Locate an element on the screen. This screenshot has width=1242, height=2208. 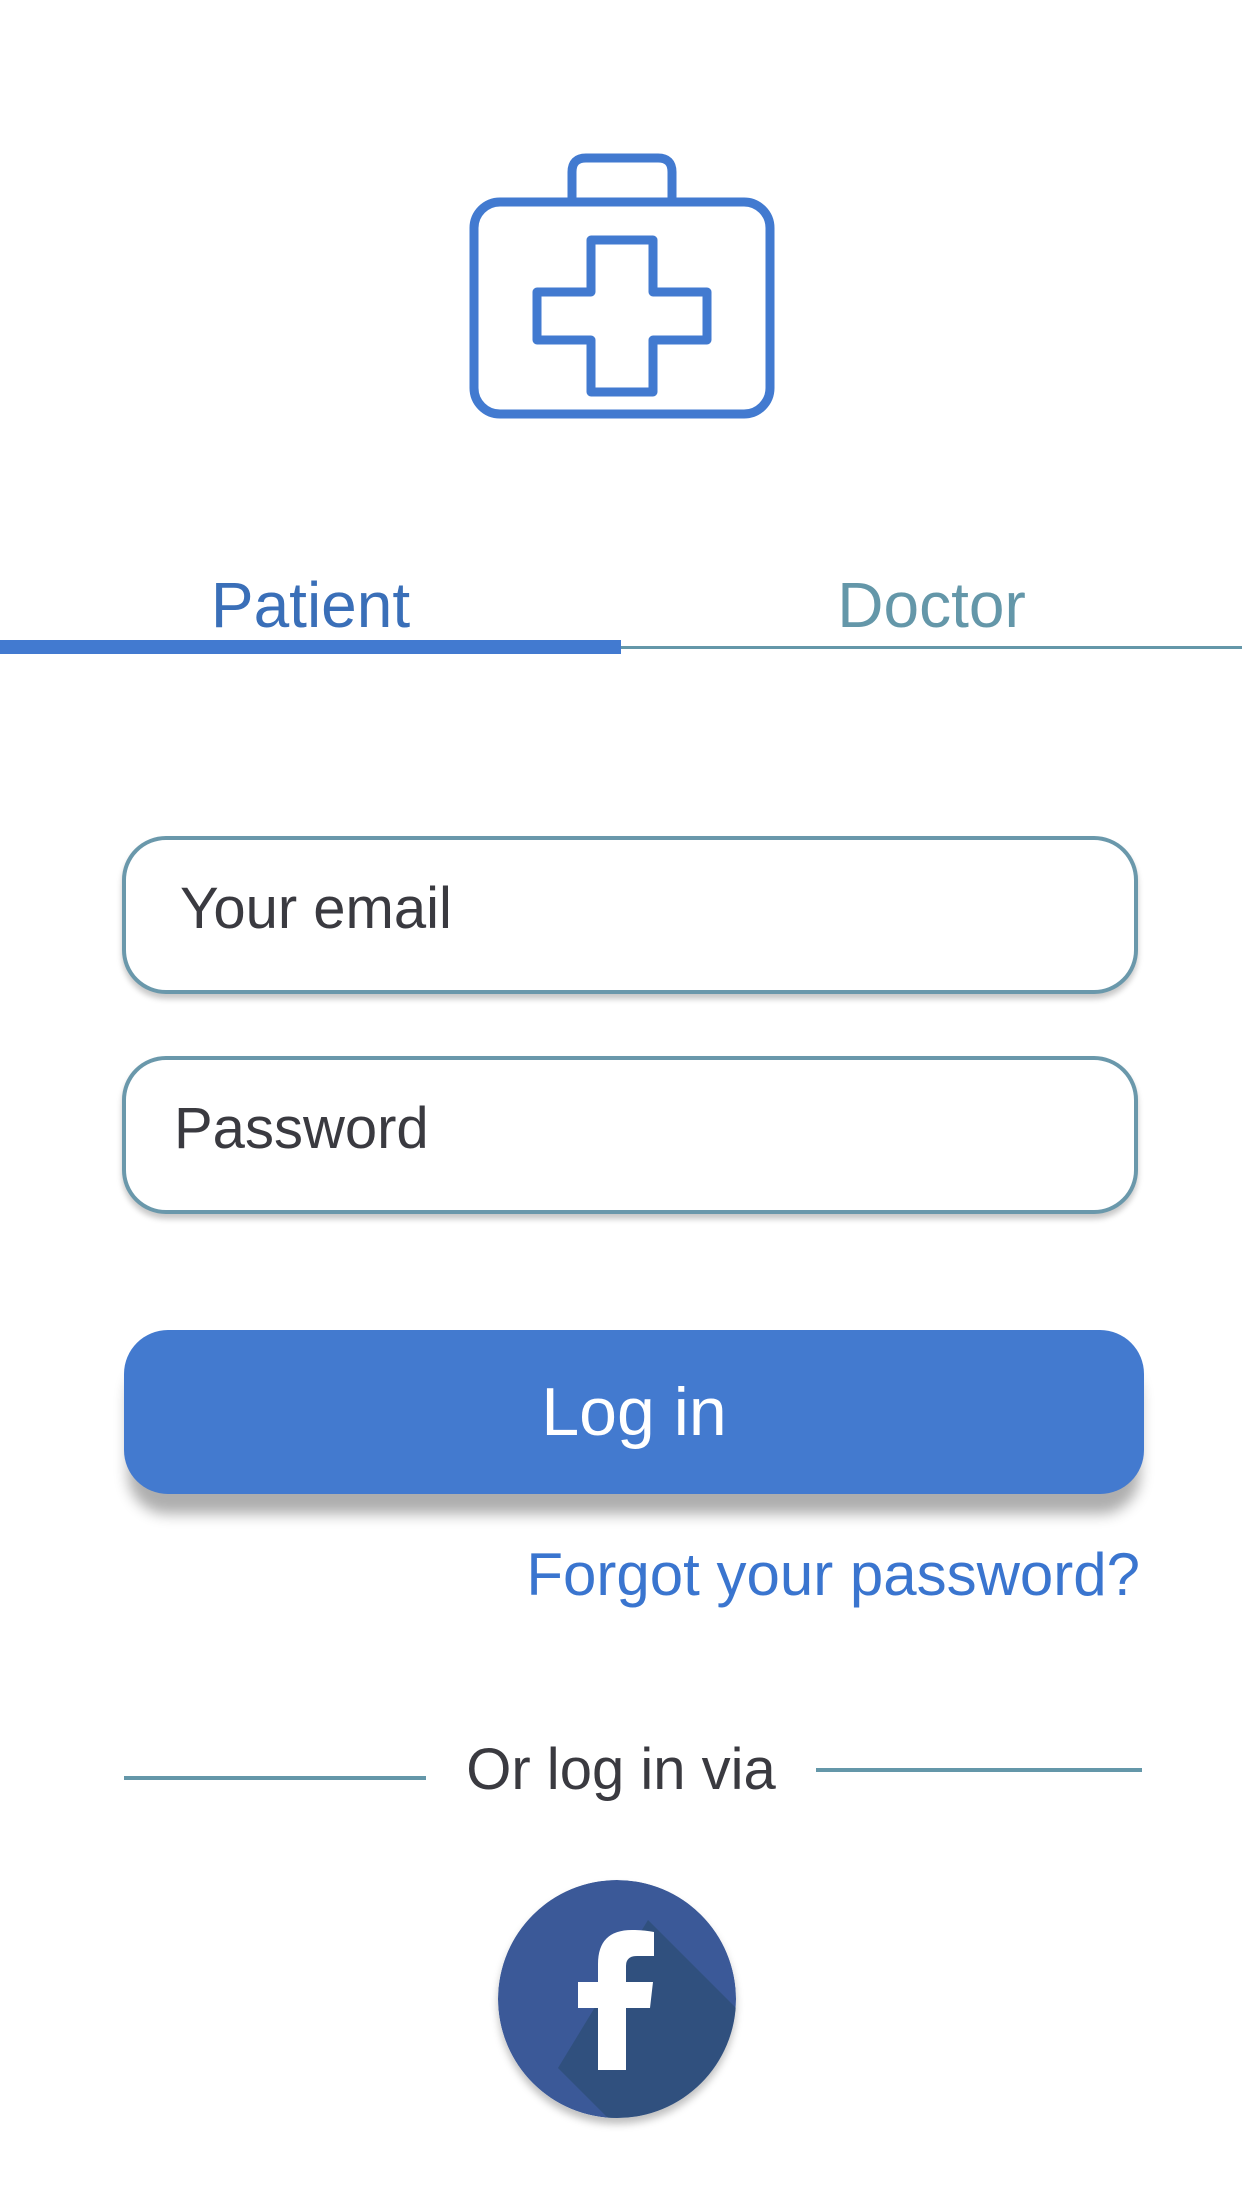
medical-kit-icon is located at coordinates (622, 285).